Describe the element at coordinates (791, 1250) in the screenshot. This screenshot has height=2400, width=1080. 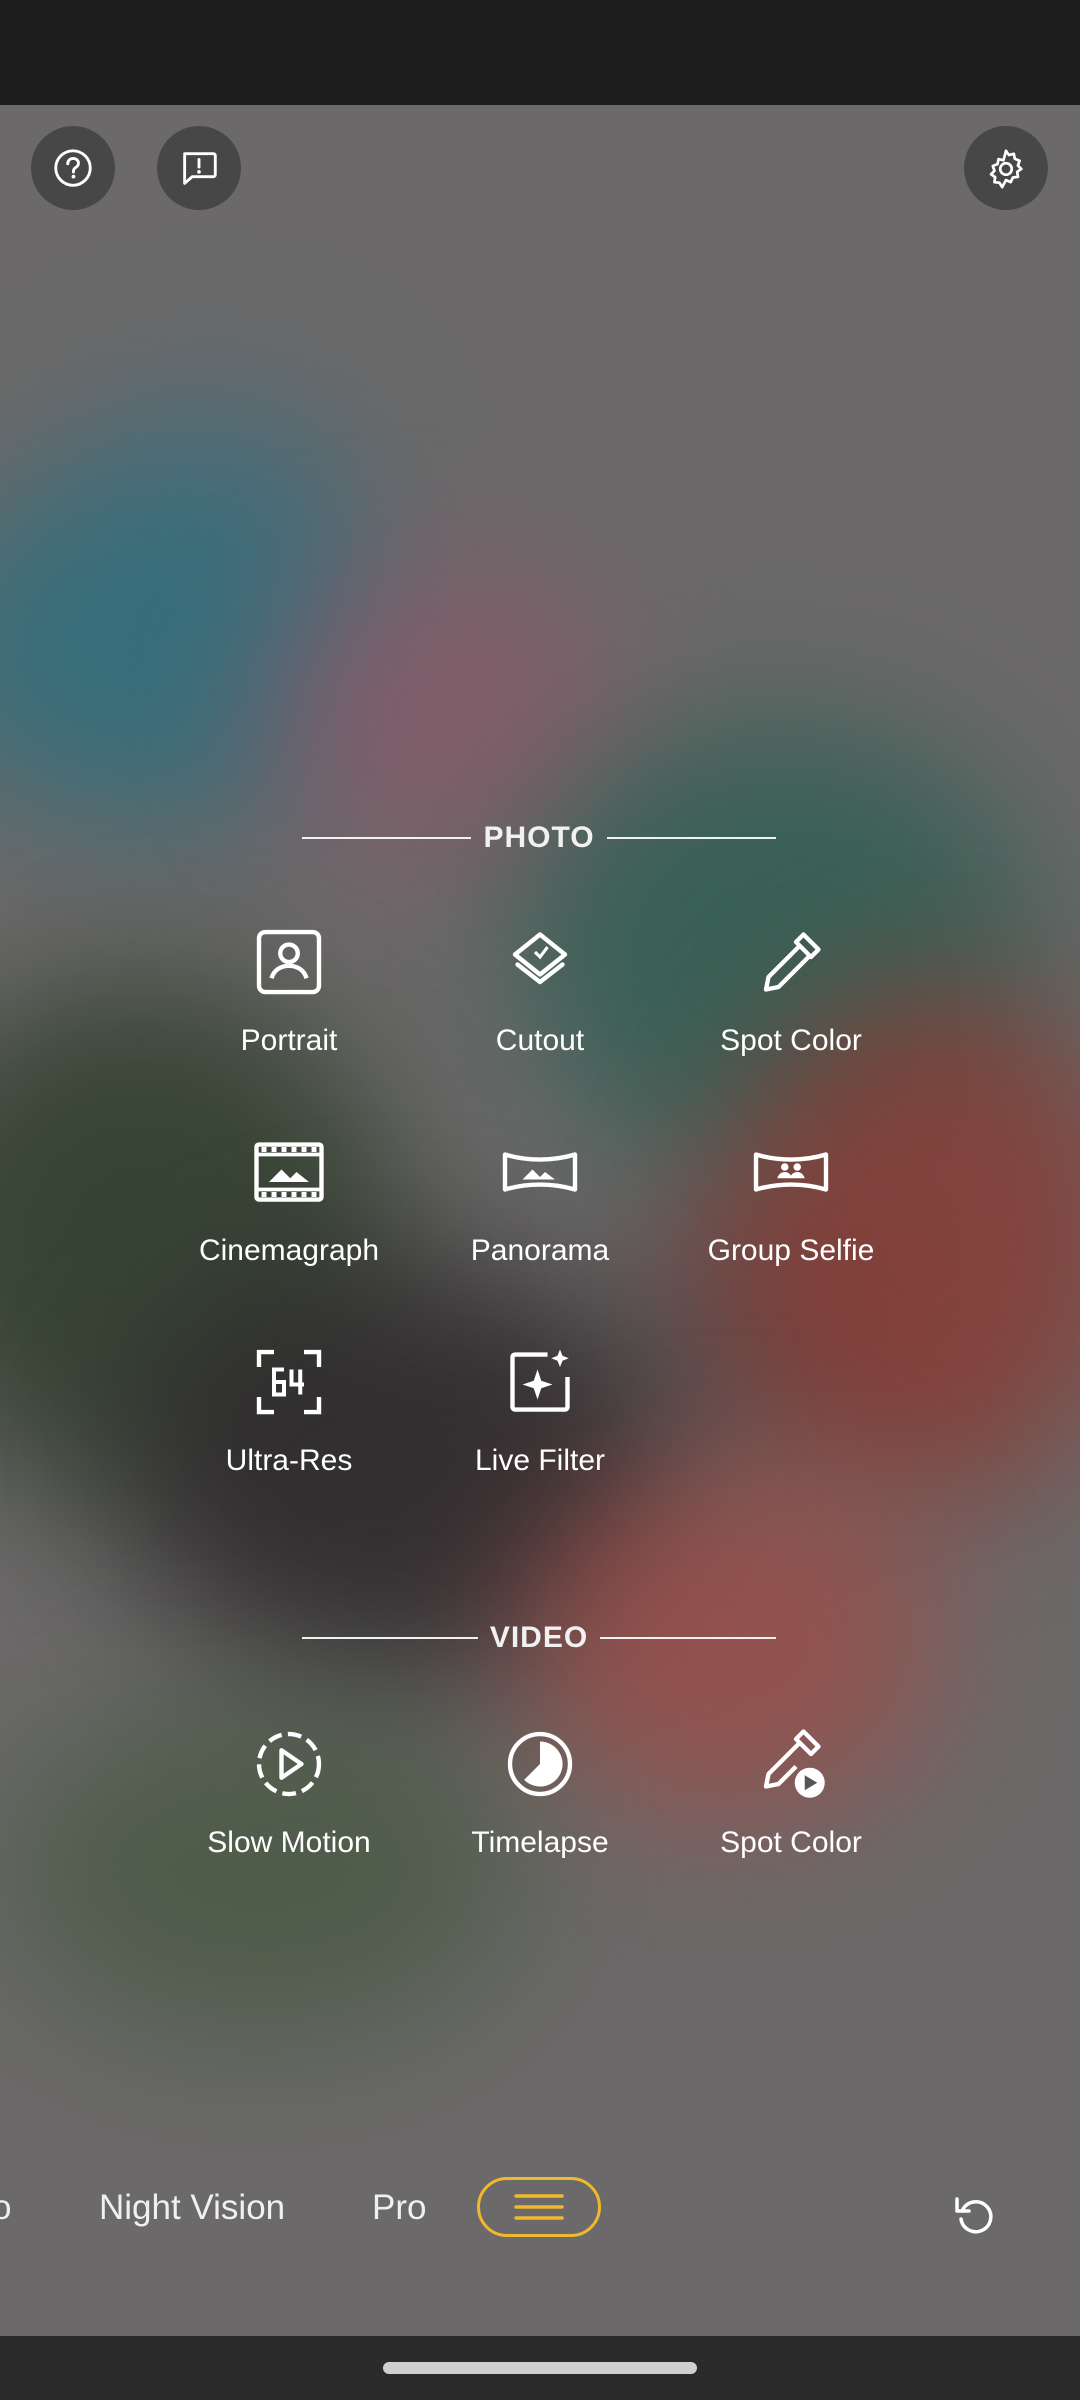
I see `mode-label: Group Selfie` at that location.